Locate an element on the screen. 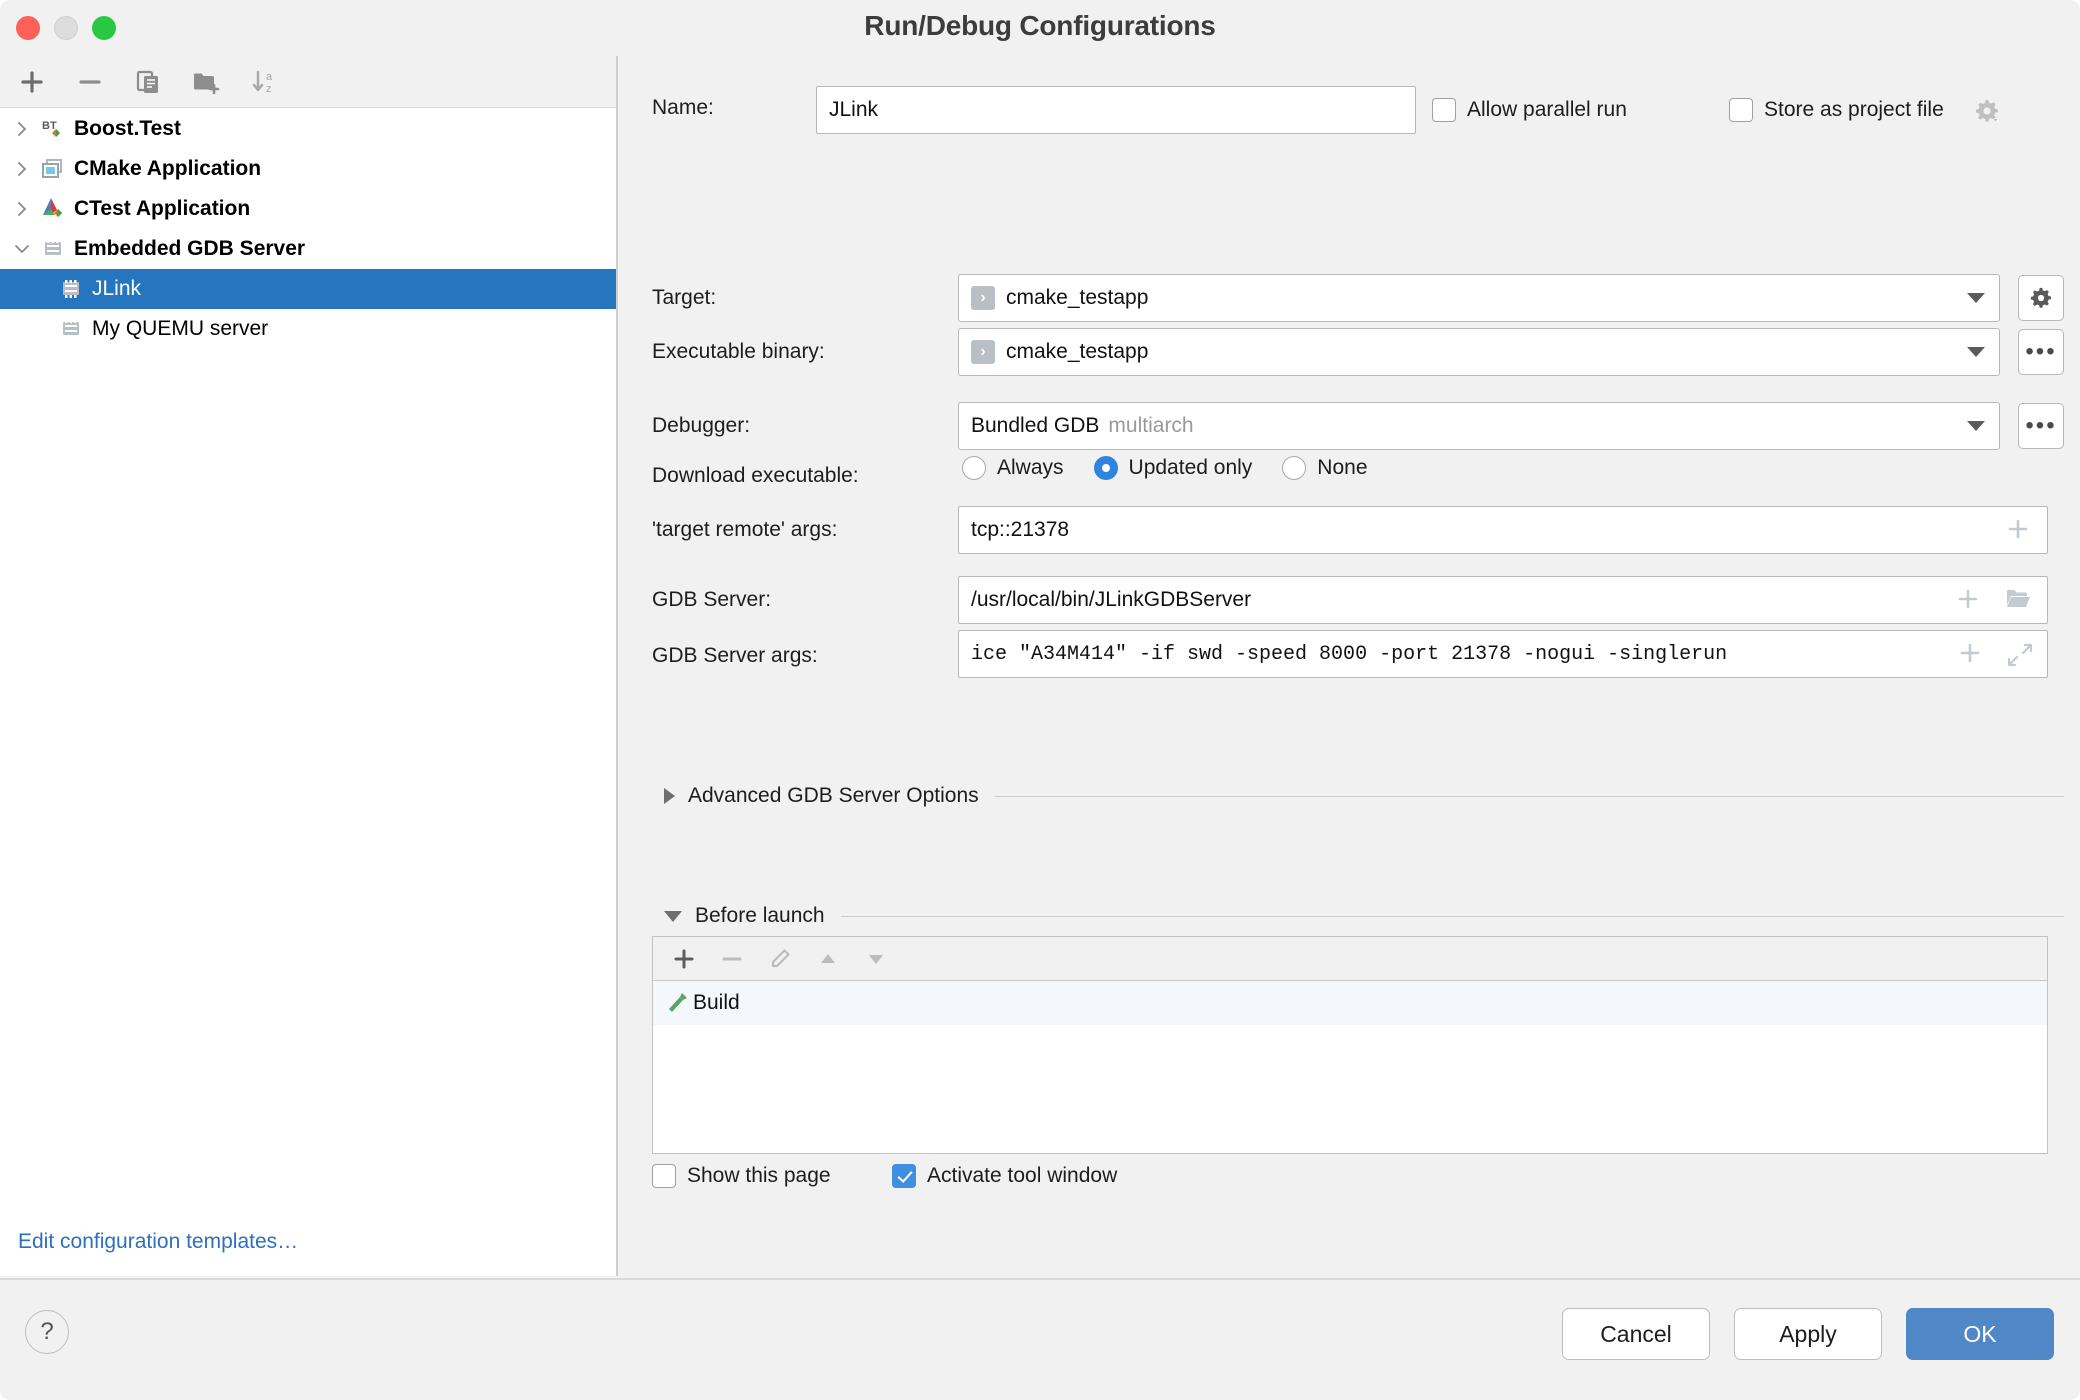 The height and width of the screenshot is (1400, 2080). name-input: JLink is located at coordinates (1116, 110).